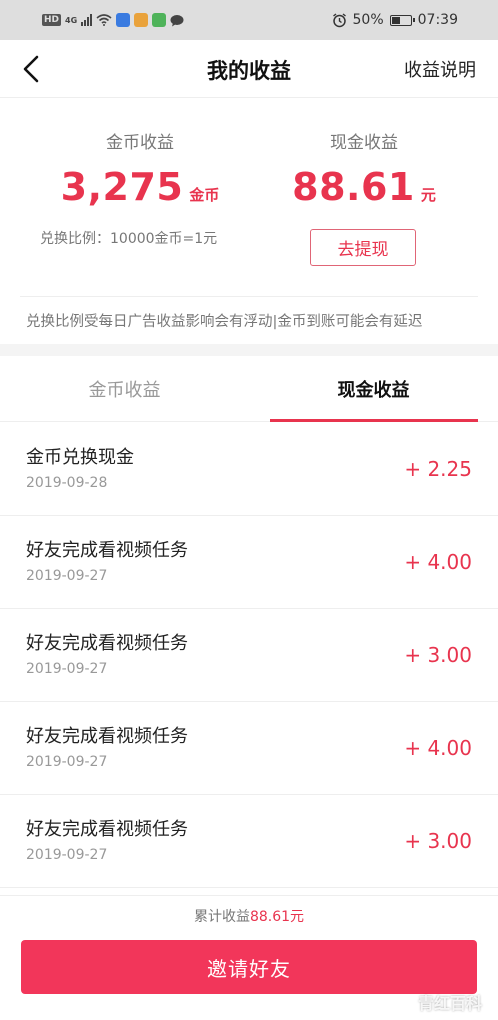 The width and height of the screenshot is (498, 1020). I want to click on tab-cash-earnings: 现金收益, so click(373, 389).